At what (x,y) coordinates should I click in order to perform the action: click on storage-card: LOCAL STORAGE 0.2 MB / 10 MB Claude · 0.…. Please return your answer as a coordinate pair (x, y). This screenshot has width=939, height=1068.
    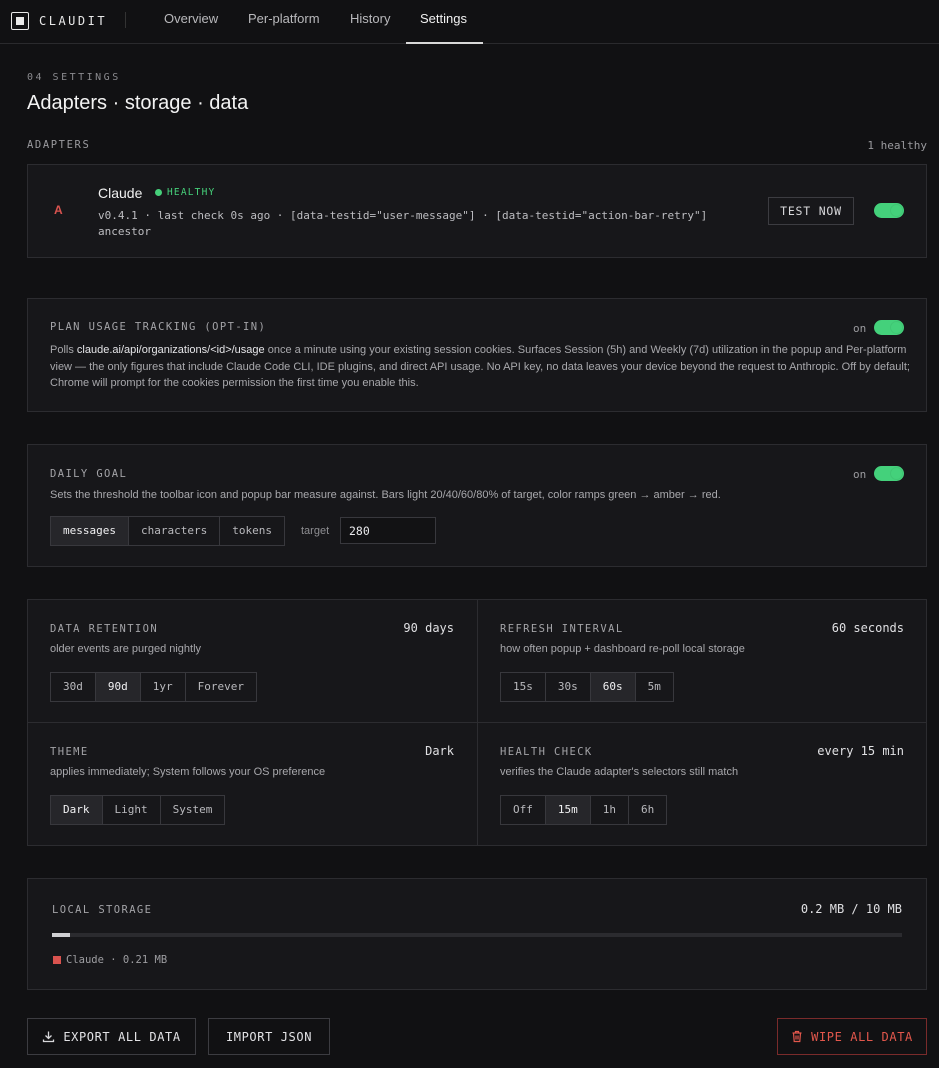
    Looking at the image, I should click on (477, 934).